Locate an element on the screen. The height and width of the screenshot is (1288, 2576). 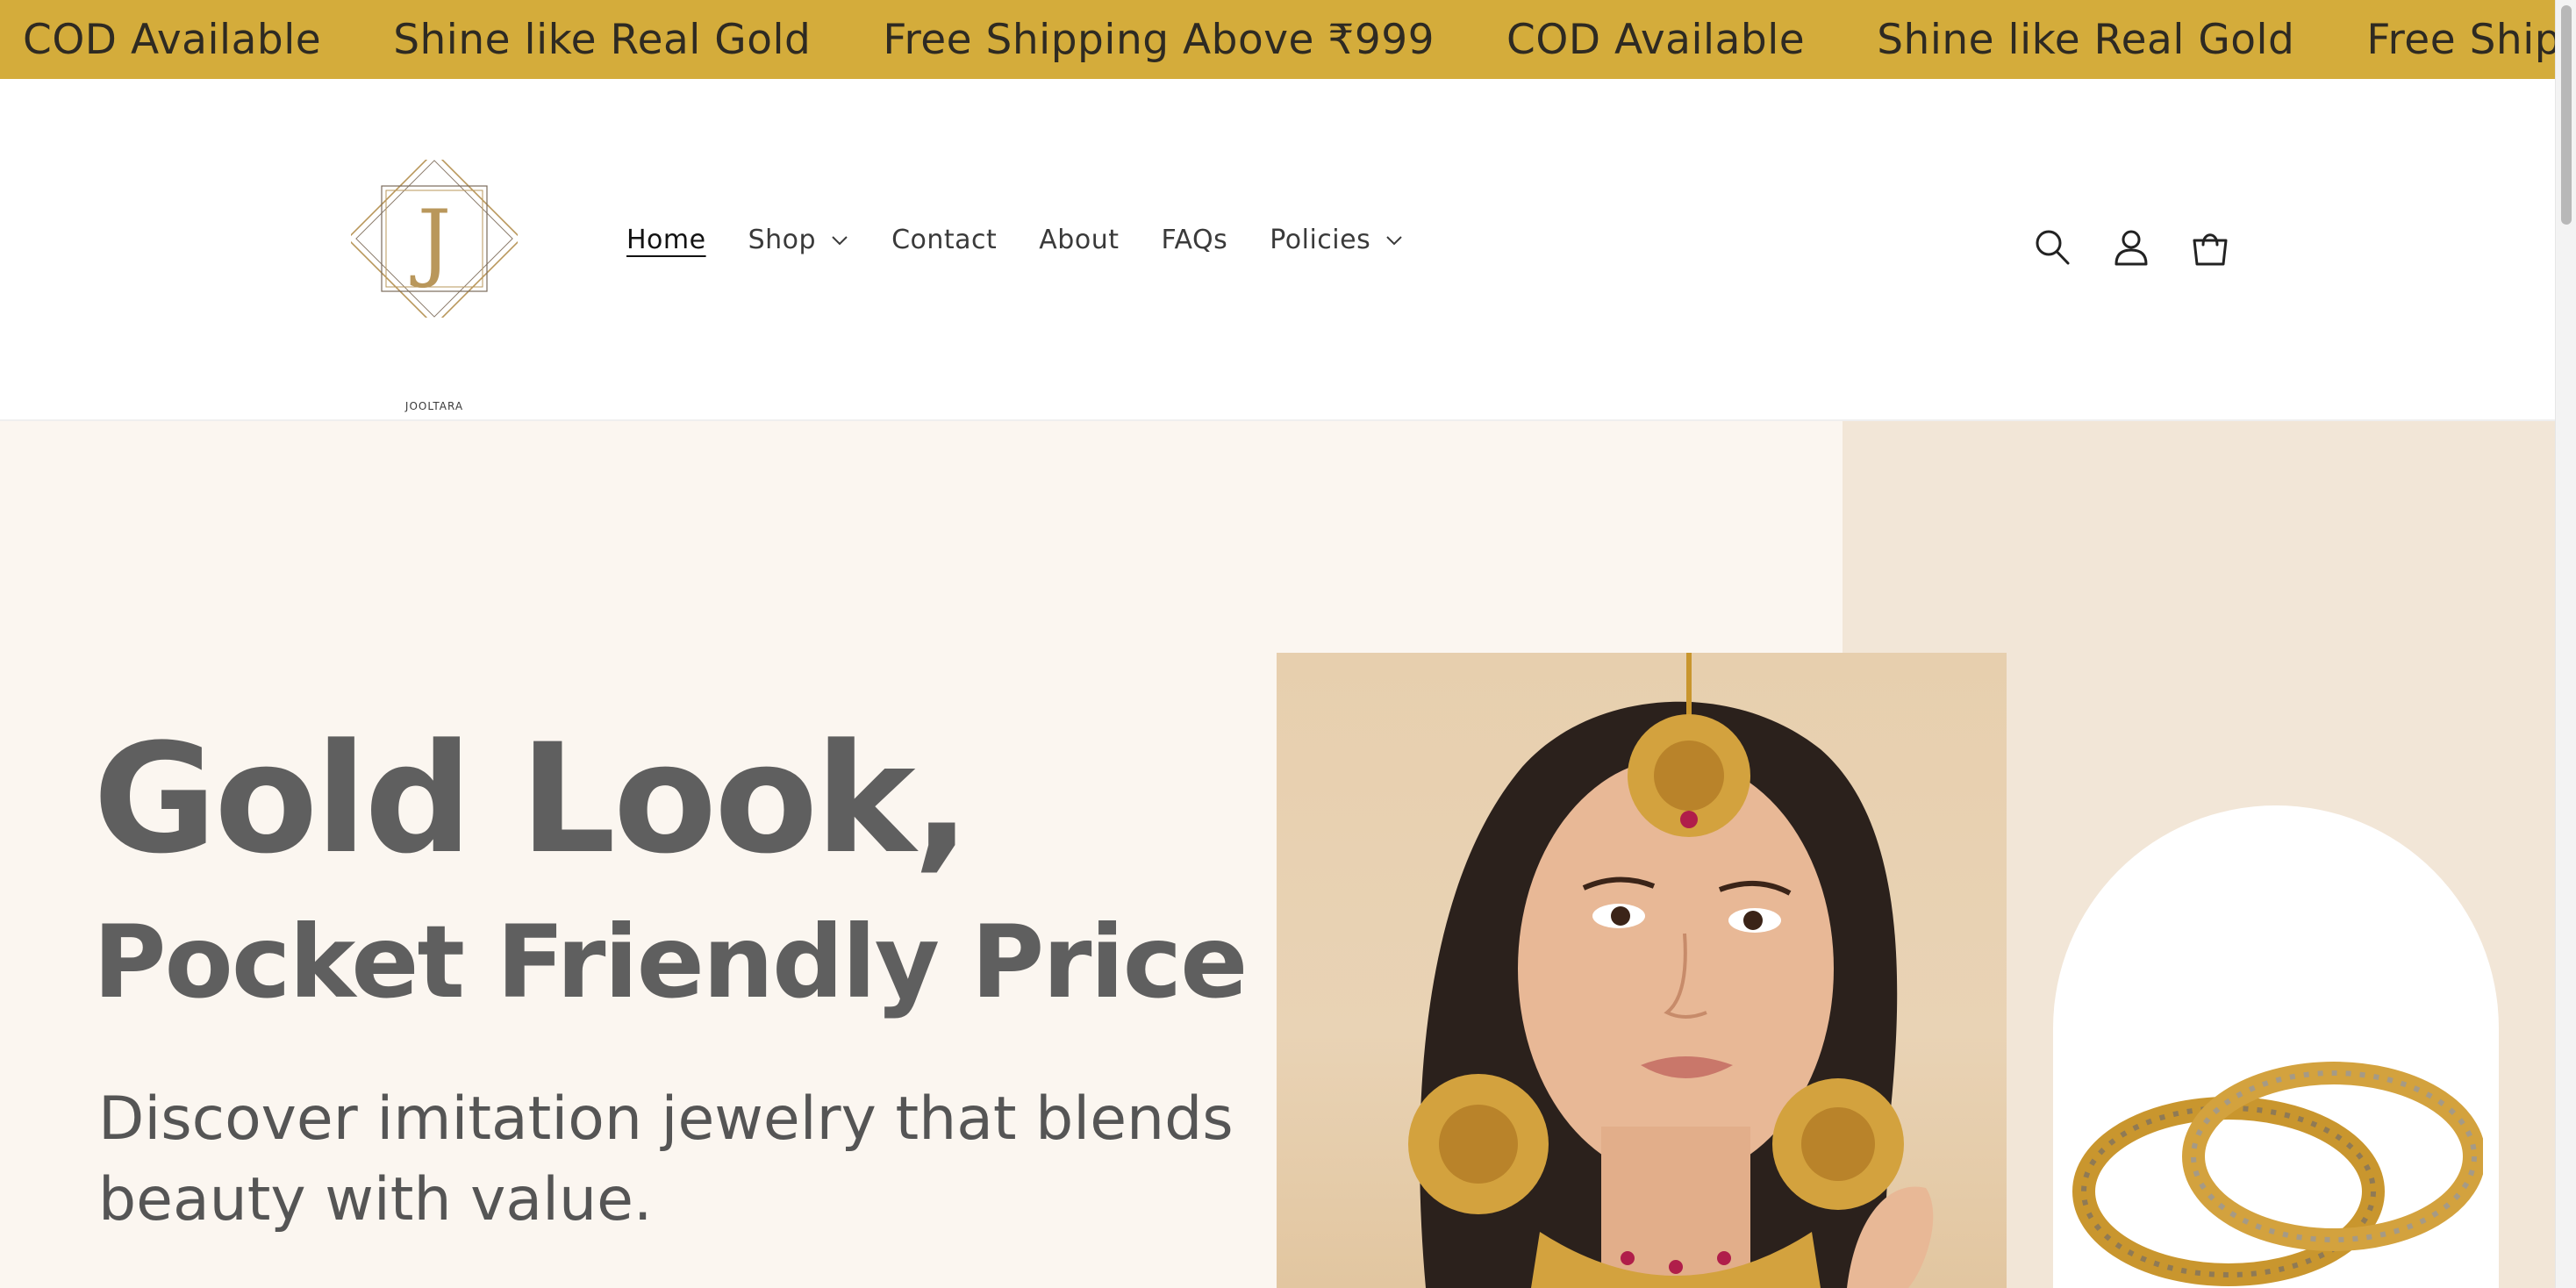
logo-wordmark: JOOLTARA is located at coordinates (434, 406).